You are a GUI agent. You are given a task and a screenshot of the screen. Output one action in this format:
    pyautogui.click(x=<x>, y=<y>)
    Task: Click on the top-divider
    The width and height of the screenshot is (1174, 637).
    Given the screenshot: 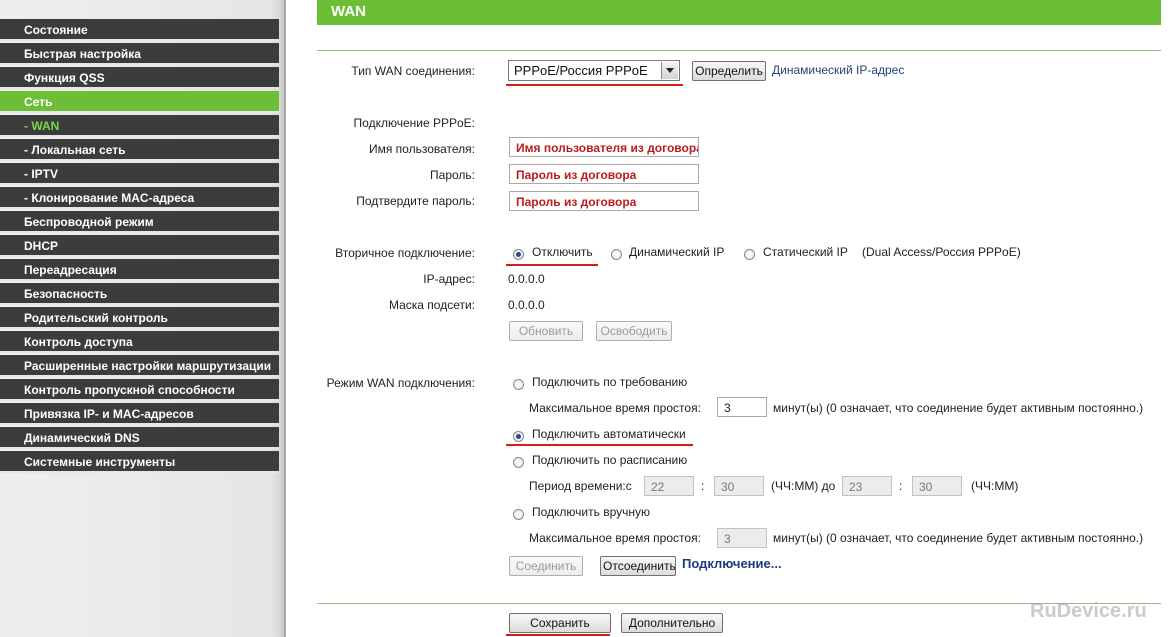 What is the action you would take?
    pyautogui.click(x=739, y=50)
    